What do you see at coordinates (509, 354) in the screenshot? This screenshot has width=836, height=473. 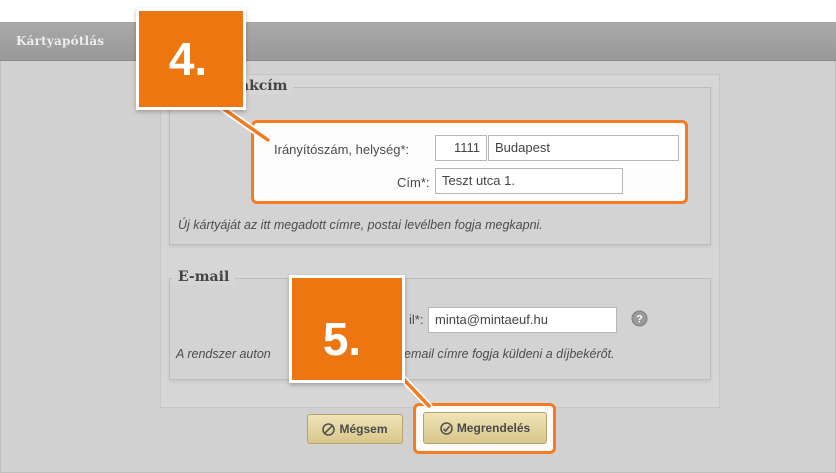 I see `email-note-right: email címre fogja küldeni a díjbekérőt.` at bounding box center [509, 354].